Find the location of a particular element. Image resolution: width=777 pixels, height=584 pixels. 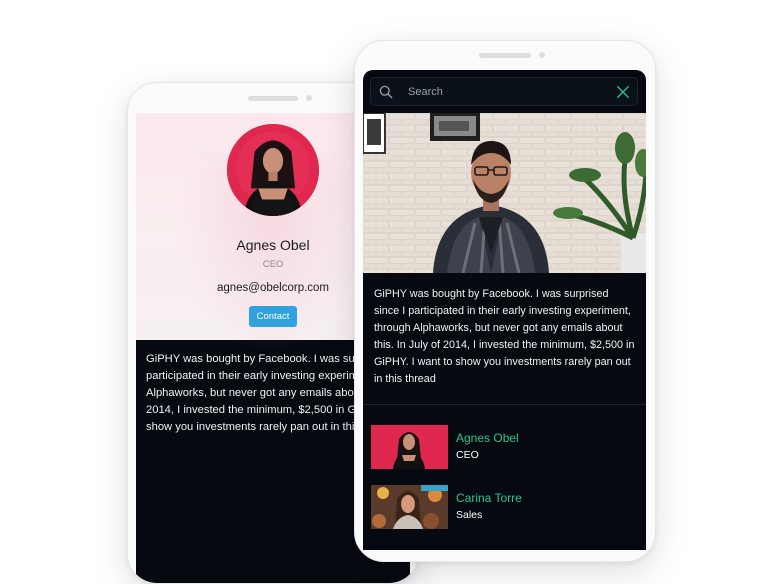

search-input is located at coordinates (503, 91).